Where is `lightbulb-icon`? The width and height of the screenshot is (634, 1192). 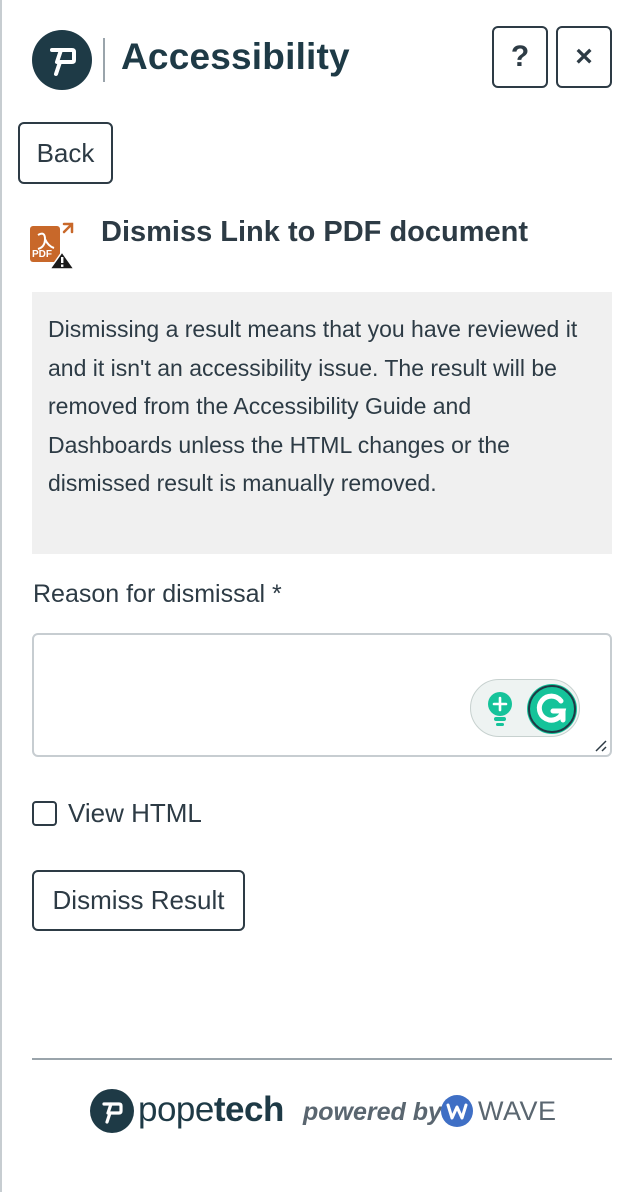 lightbulb-icon is located at coordinates (500, 709).